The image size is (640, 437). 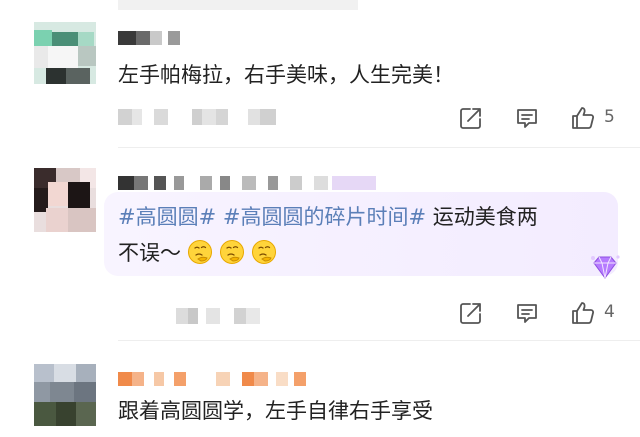 I want to click on like-count: 5, so click(x=609, y=117).